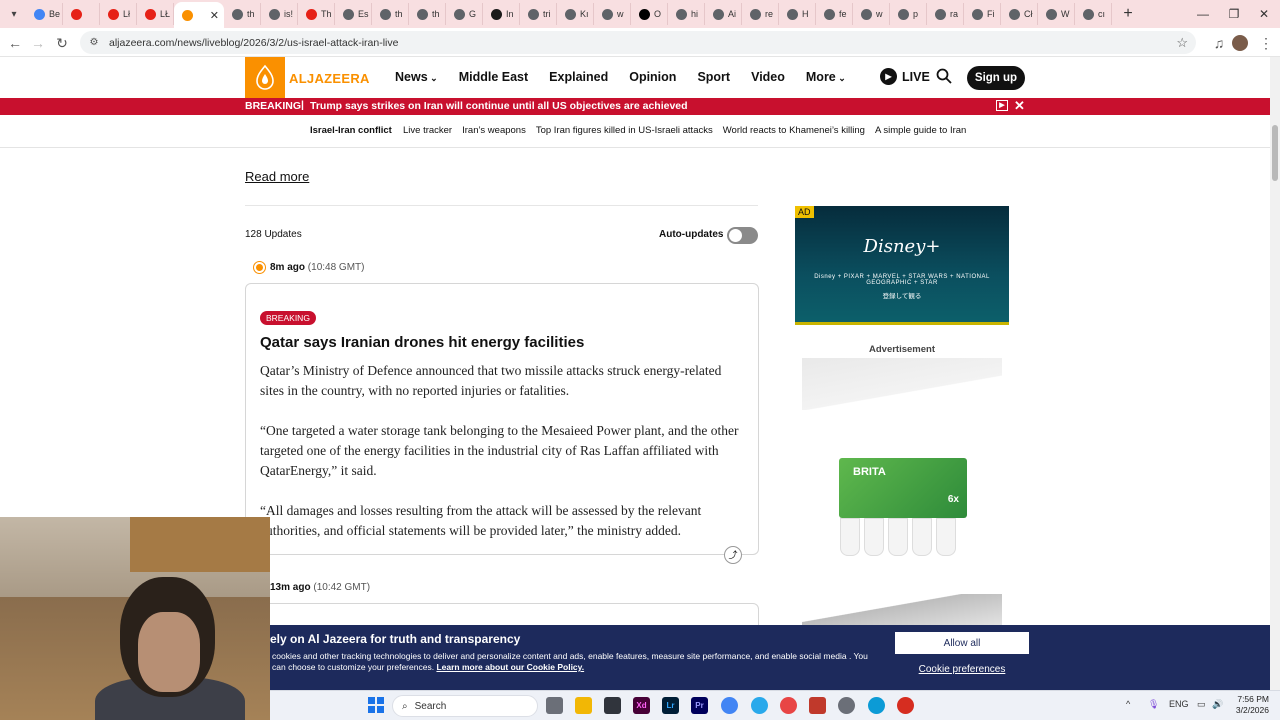 Image resolution: width=1280 pixels, height=720 pixels. What do you see at coordinates (583, 705) in the screenshot?
I see `file-explorer-icon` at bounding box center [583, 705].